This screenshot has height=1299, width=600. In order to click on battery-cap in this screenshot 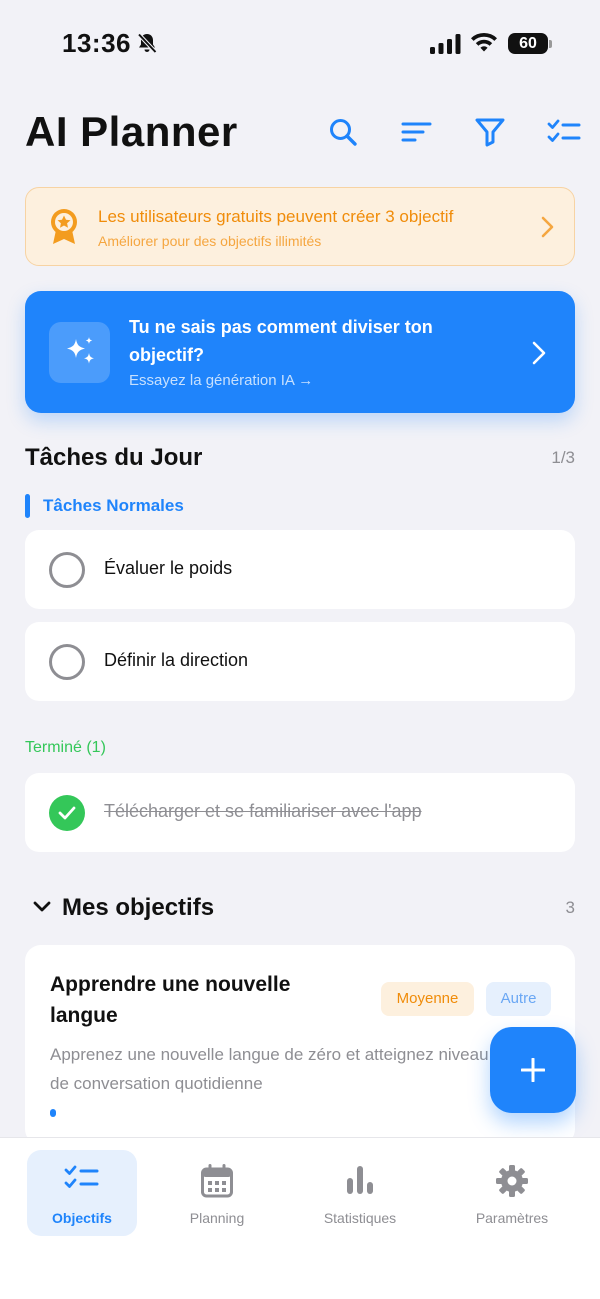, I will do `click(550, 44)`.